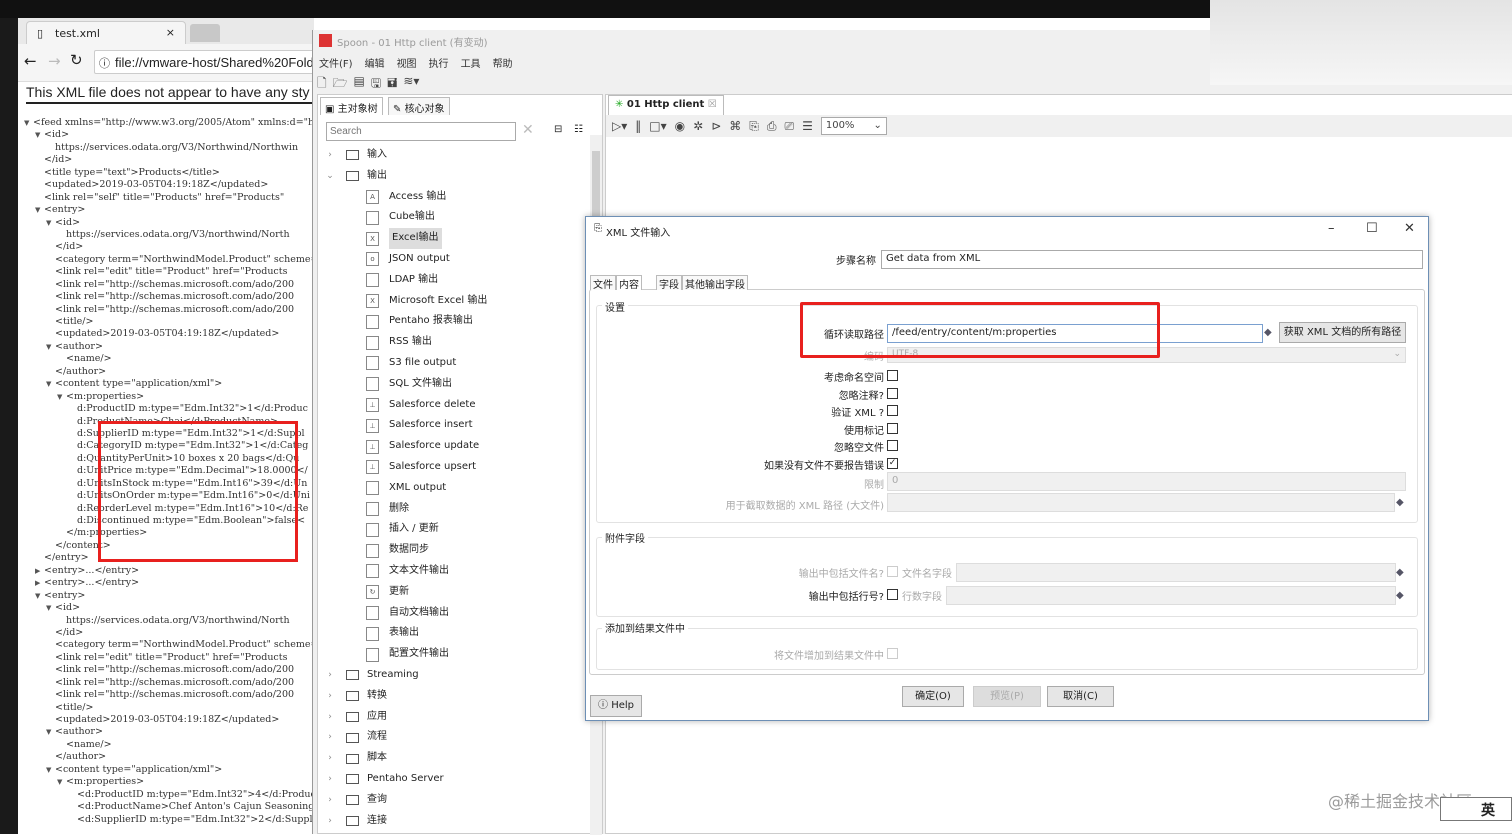 Image resolution: width=1512 pixels, height=835 pixels. What do you see at coordinates (807, 126) in the screenshot?
I see `show-results-icon: ☰` at bounding box center [807, 126].